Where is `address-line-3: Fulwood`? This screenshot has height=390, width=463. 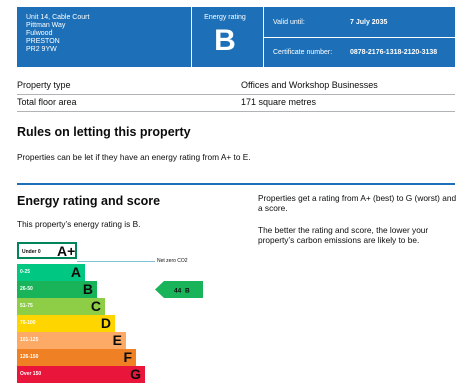
address-line-3: Fulwood is located at coordinates (39, 33).